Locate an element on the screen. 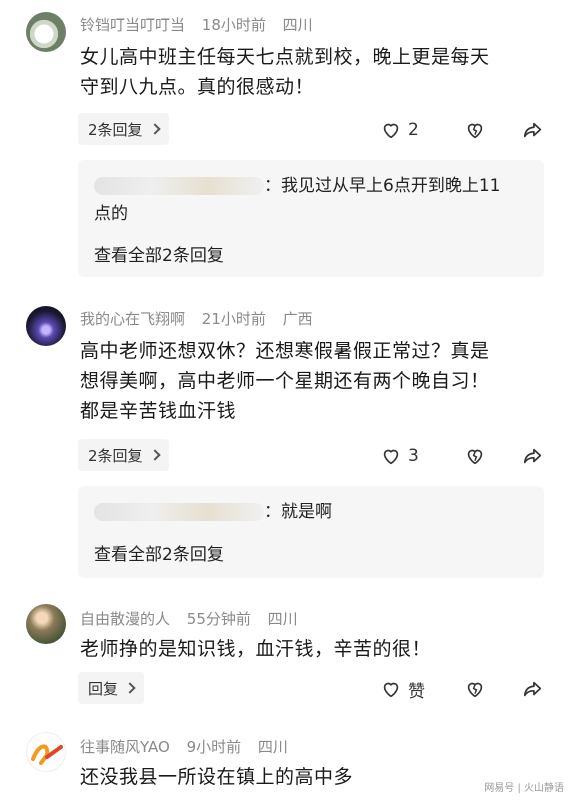 This screenshot has height=800, width=572. sub-reply-line: ：我见过从早上6点开到晚上11 is located at coordinates (297, 186).